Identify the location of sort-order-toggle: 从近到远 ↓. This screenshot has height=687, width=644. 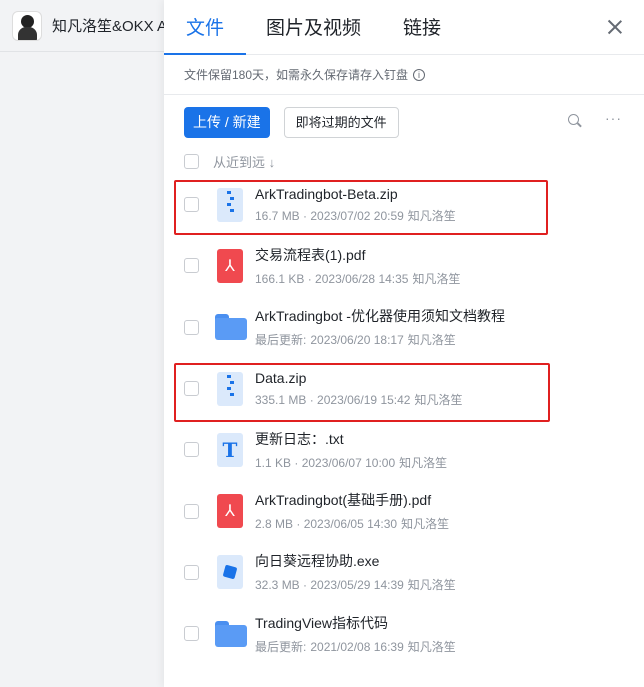
(244, 161).